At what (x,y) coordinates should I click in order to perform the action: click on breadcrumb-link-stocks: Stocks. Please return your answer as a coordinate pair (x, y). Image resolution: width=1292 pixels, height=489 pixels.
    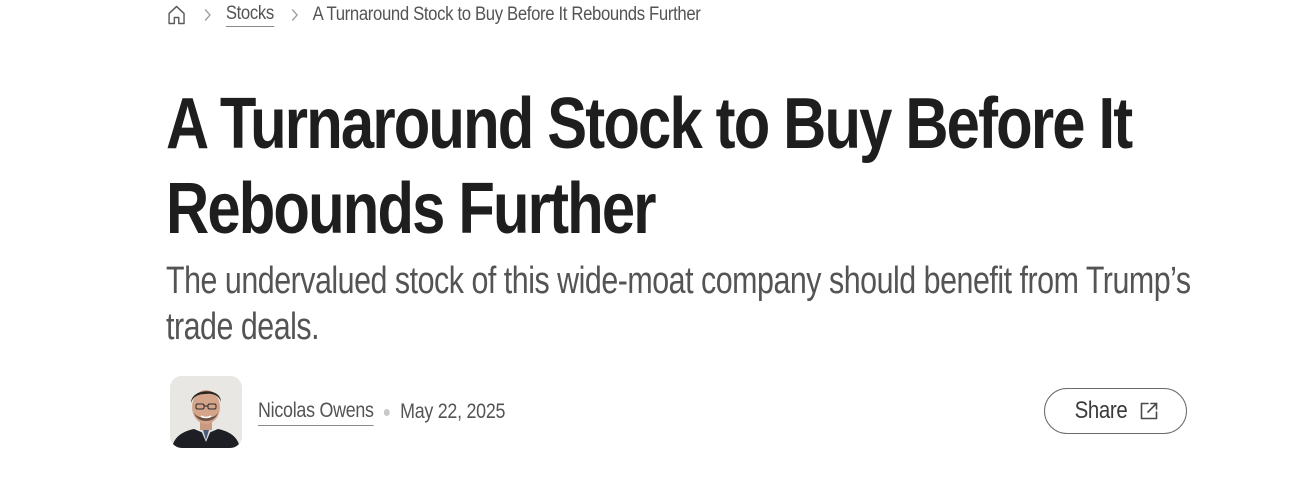
    Looking at the image, I should click on (249, 15).